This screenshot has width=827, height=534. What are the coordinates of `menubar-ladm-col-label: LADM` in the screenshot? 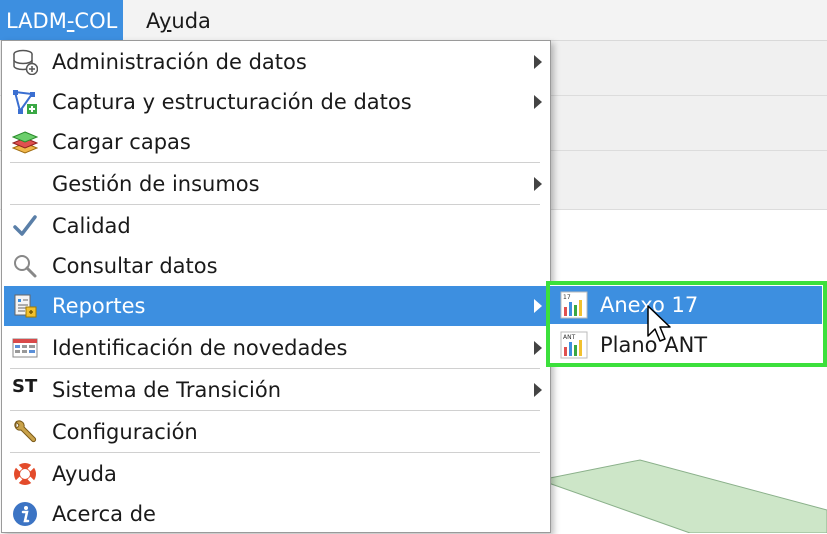 It's located at (36, 21).